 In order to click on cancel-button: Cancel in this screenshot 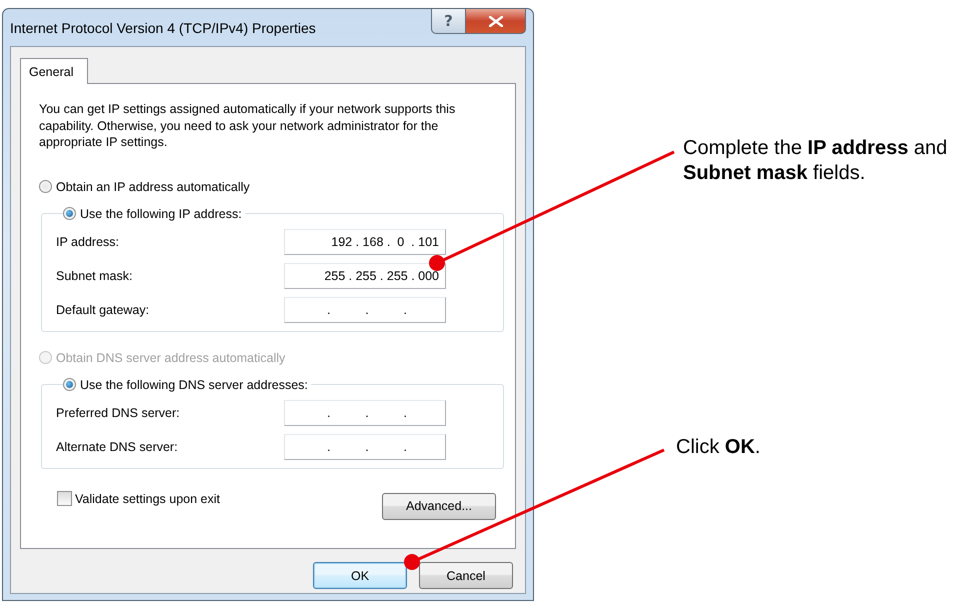, I will do `click(466, 575)`.